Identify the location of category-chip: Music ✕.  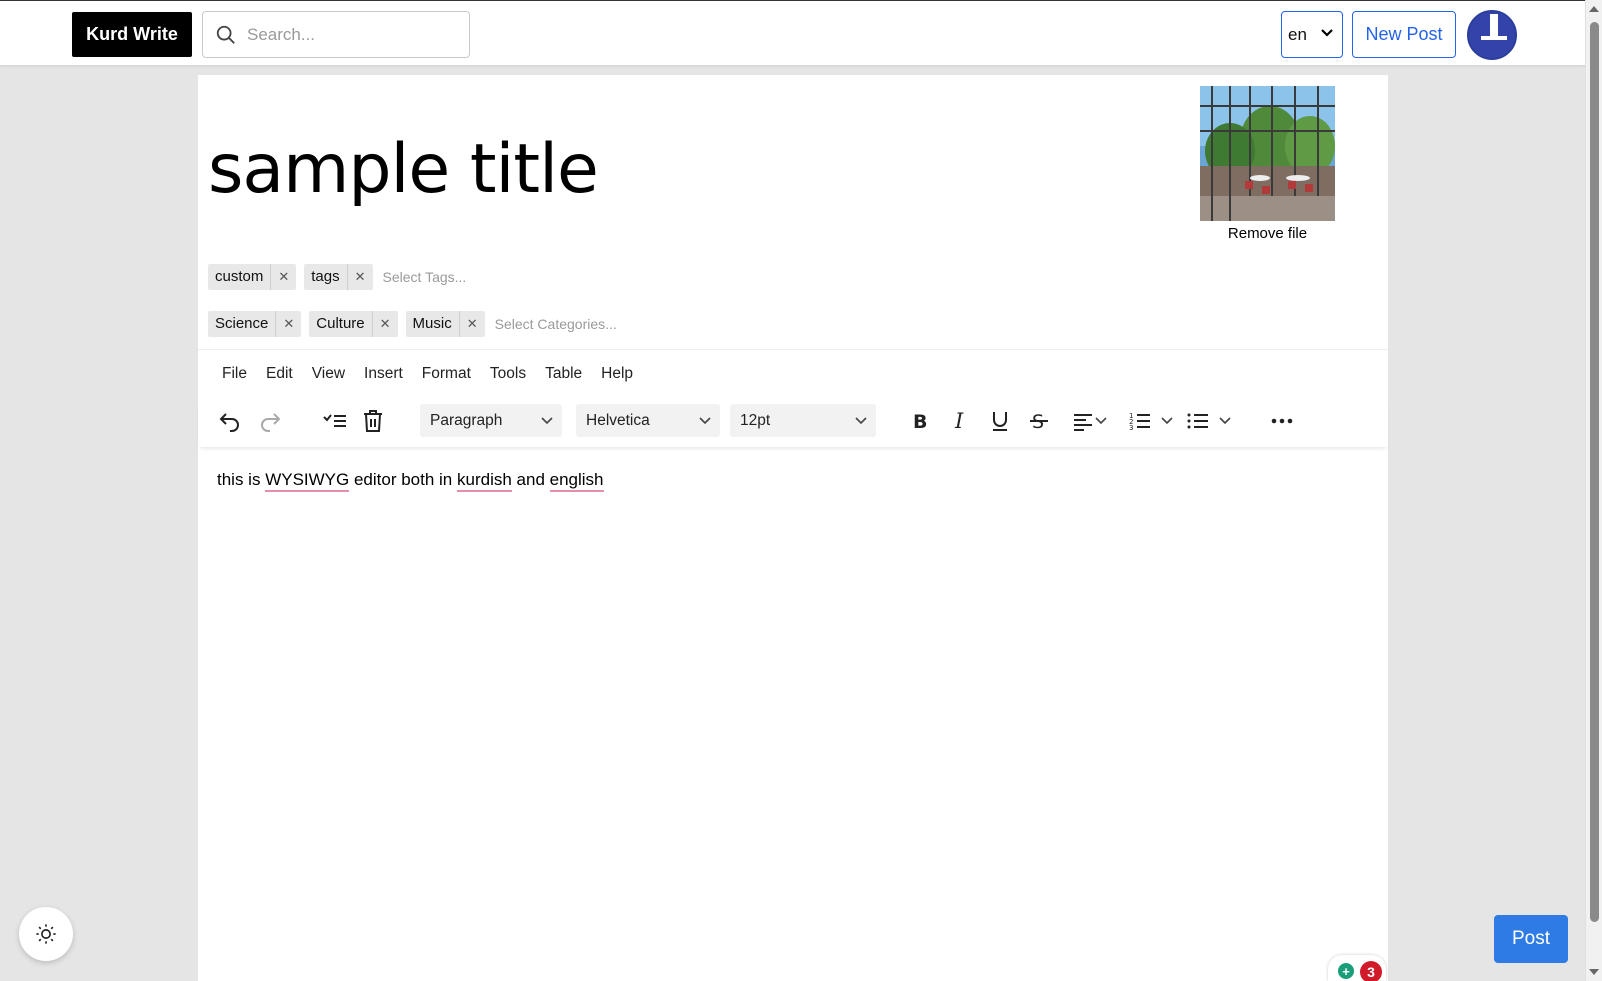
(445, 324).